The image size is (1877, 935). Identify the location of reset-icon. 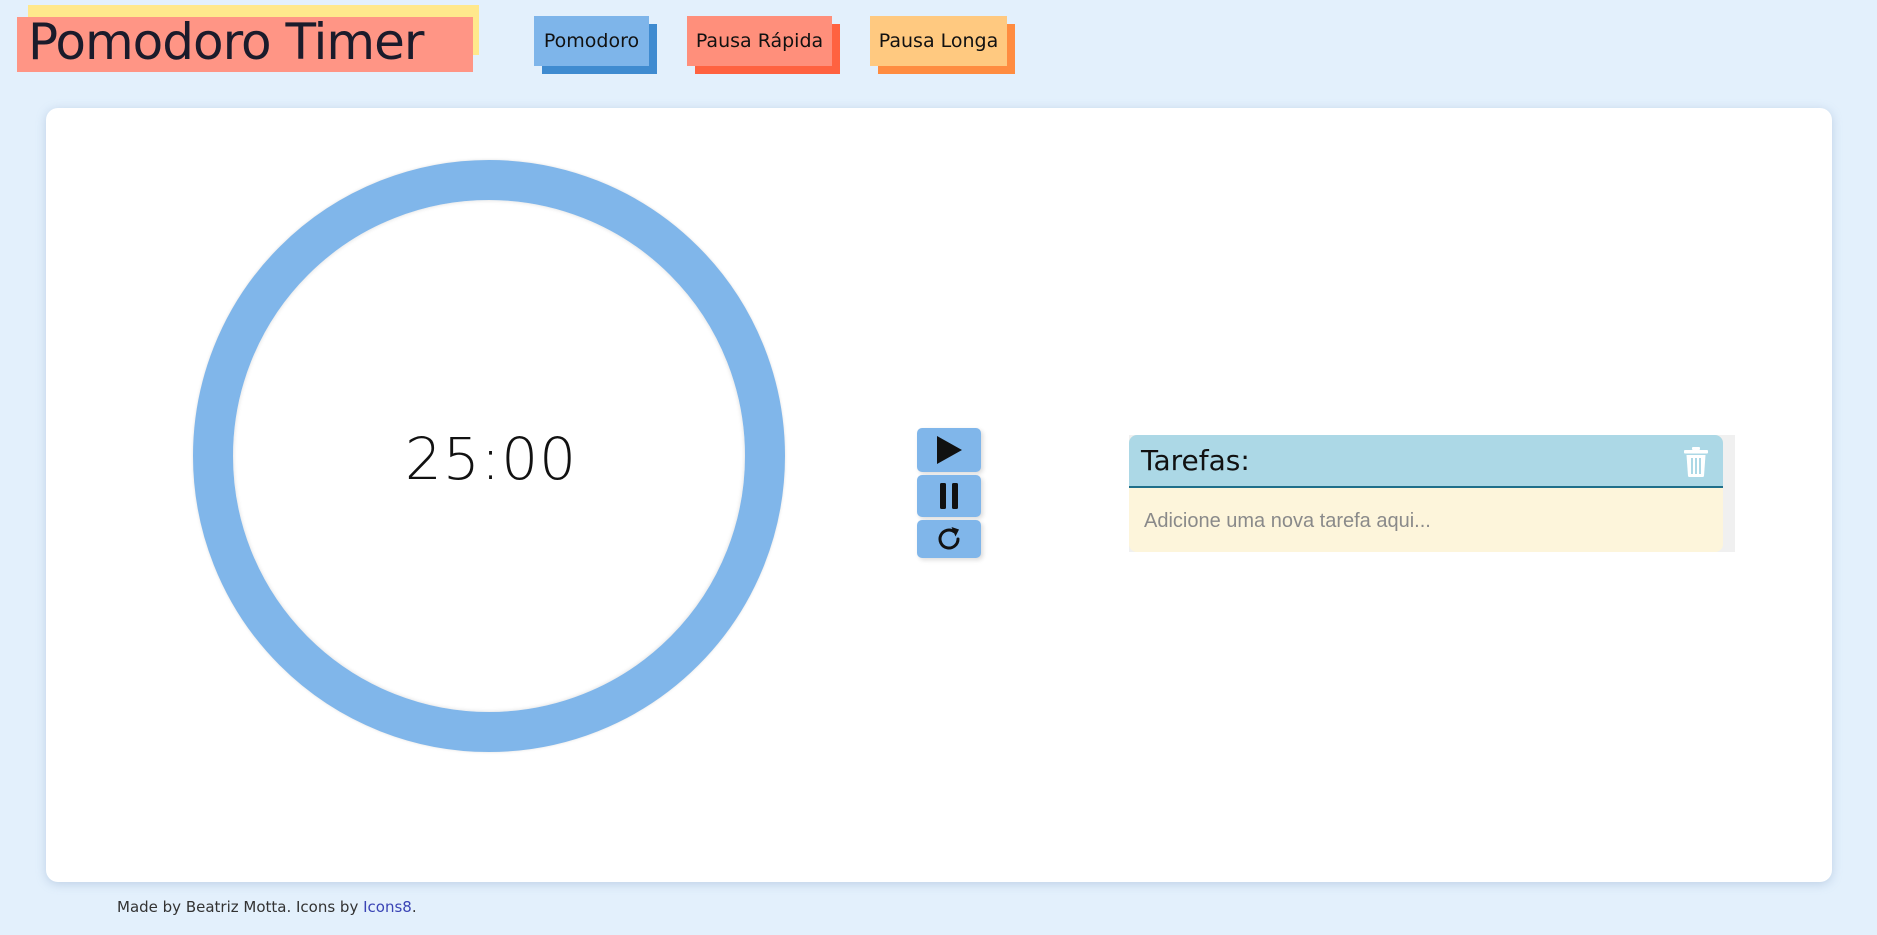
(949, 538).